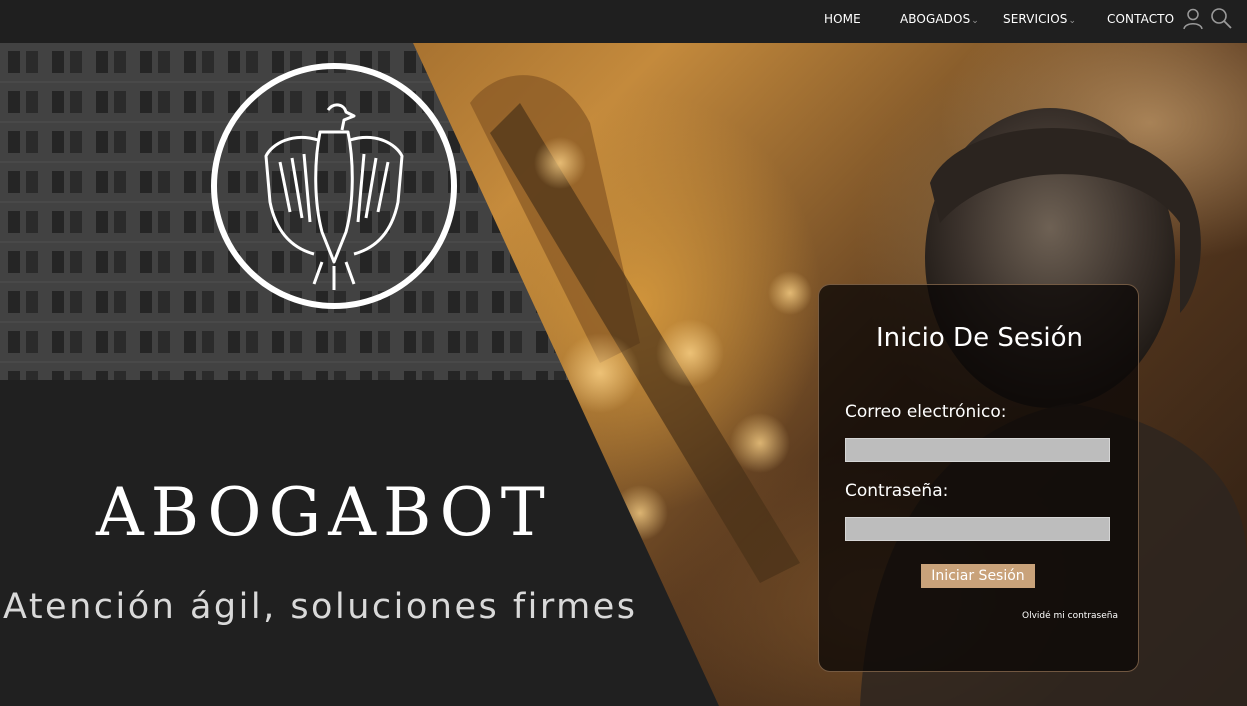 The height and width of the screenshot is (706, 1247). I want to click on nav-servicios-link: SERVICIOS⌄, so click(1039, 19).